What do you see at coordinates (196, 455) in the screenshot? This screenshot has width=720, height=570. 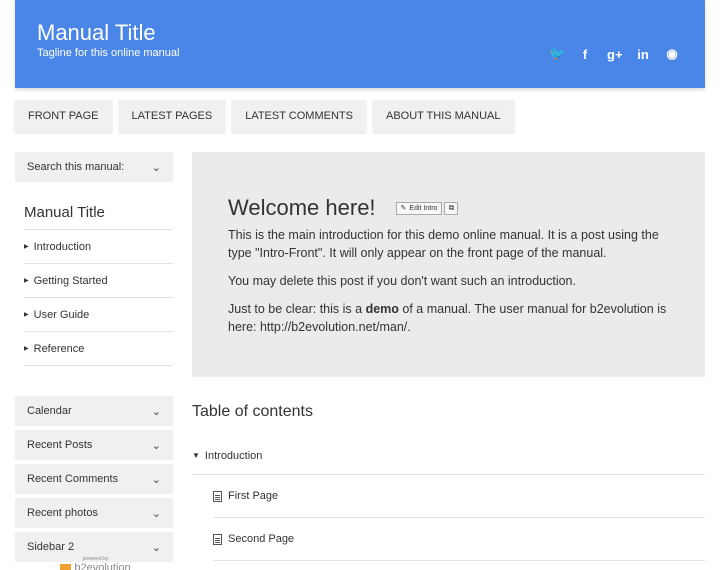 I see `caret-down-icon: ▼` at bounding box center [196, 455].